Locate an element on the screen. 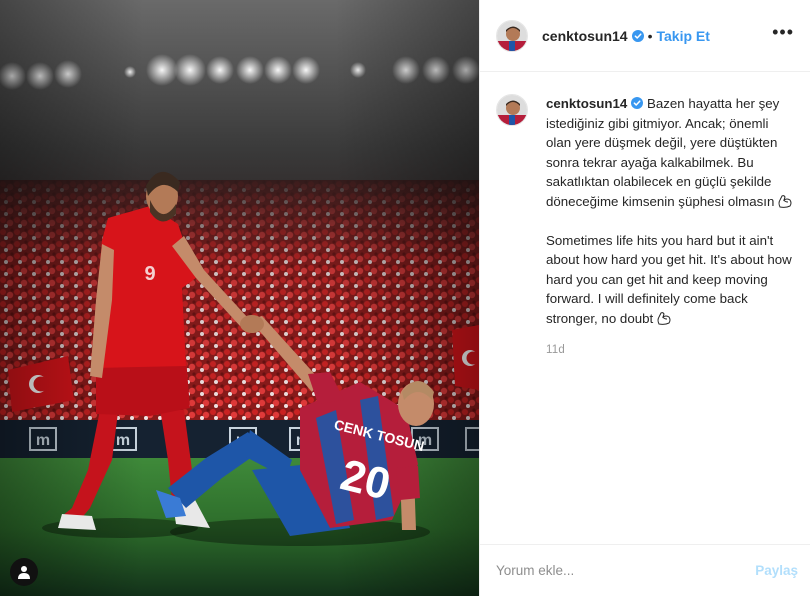 This screenshot has width=810, height=596. user-tag-button is located at coordinates (24, 572).